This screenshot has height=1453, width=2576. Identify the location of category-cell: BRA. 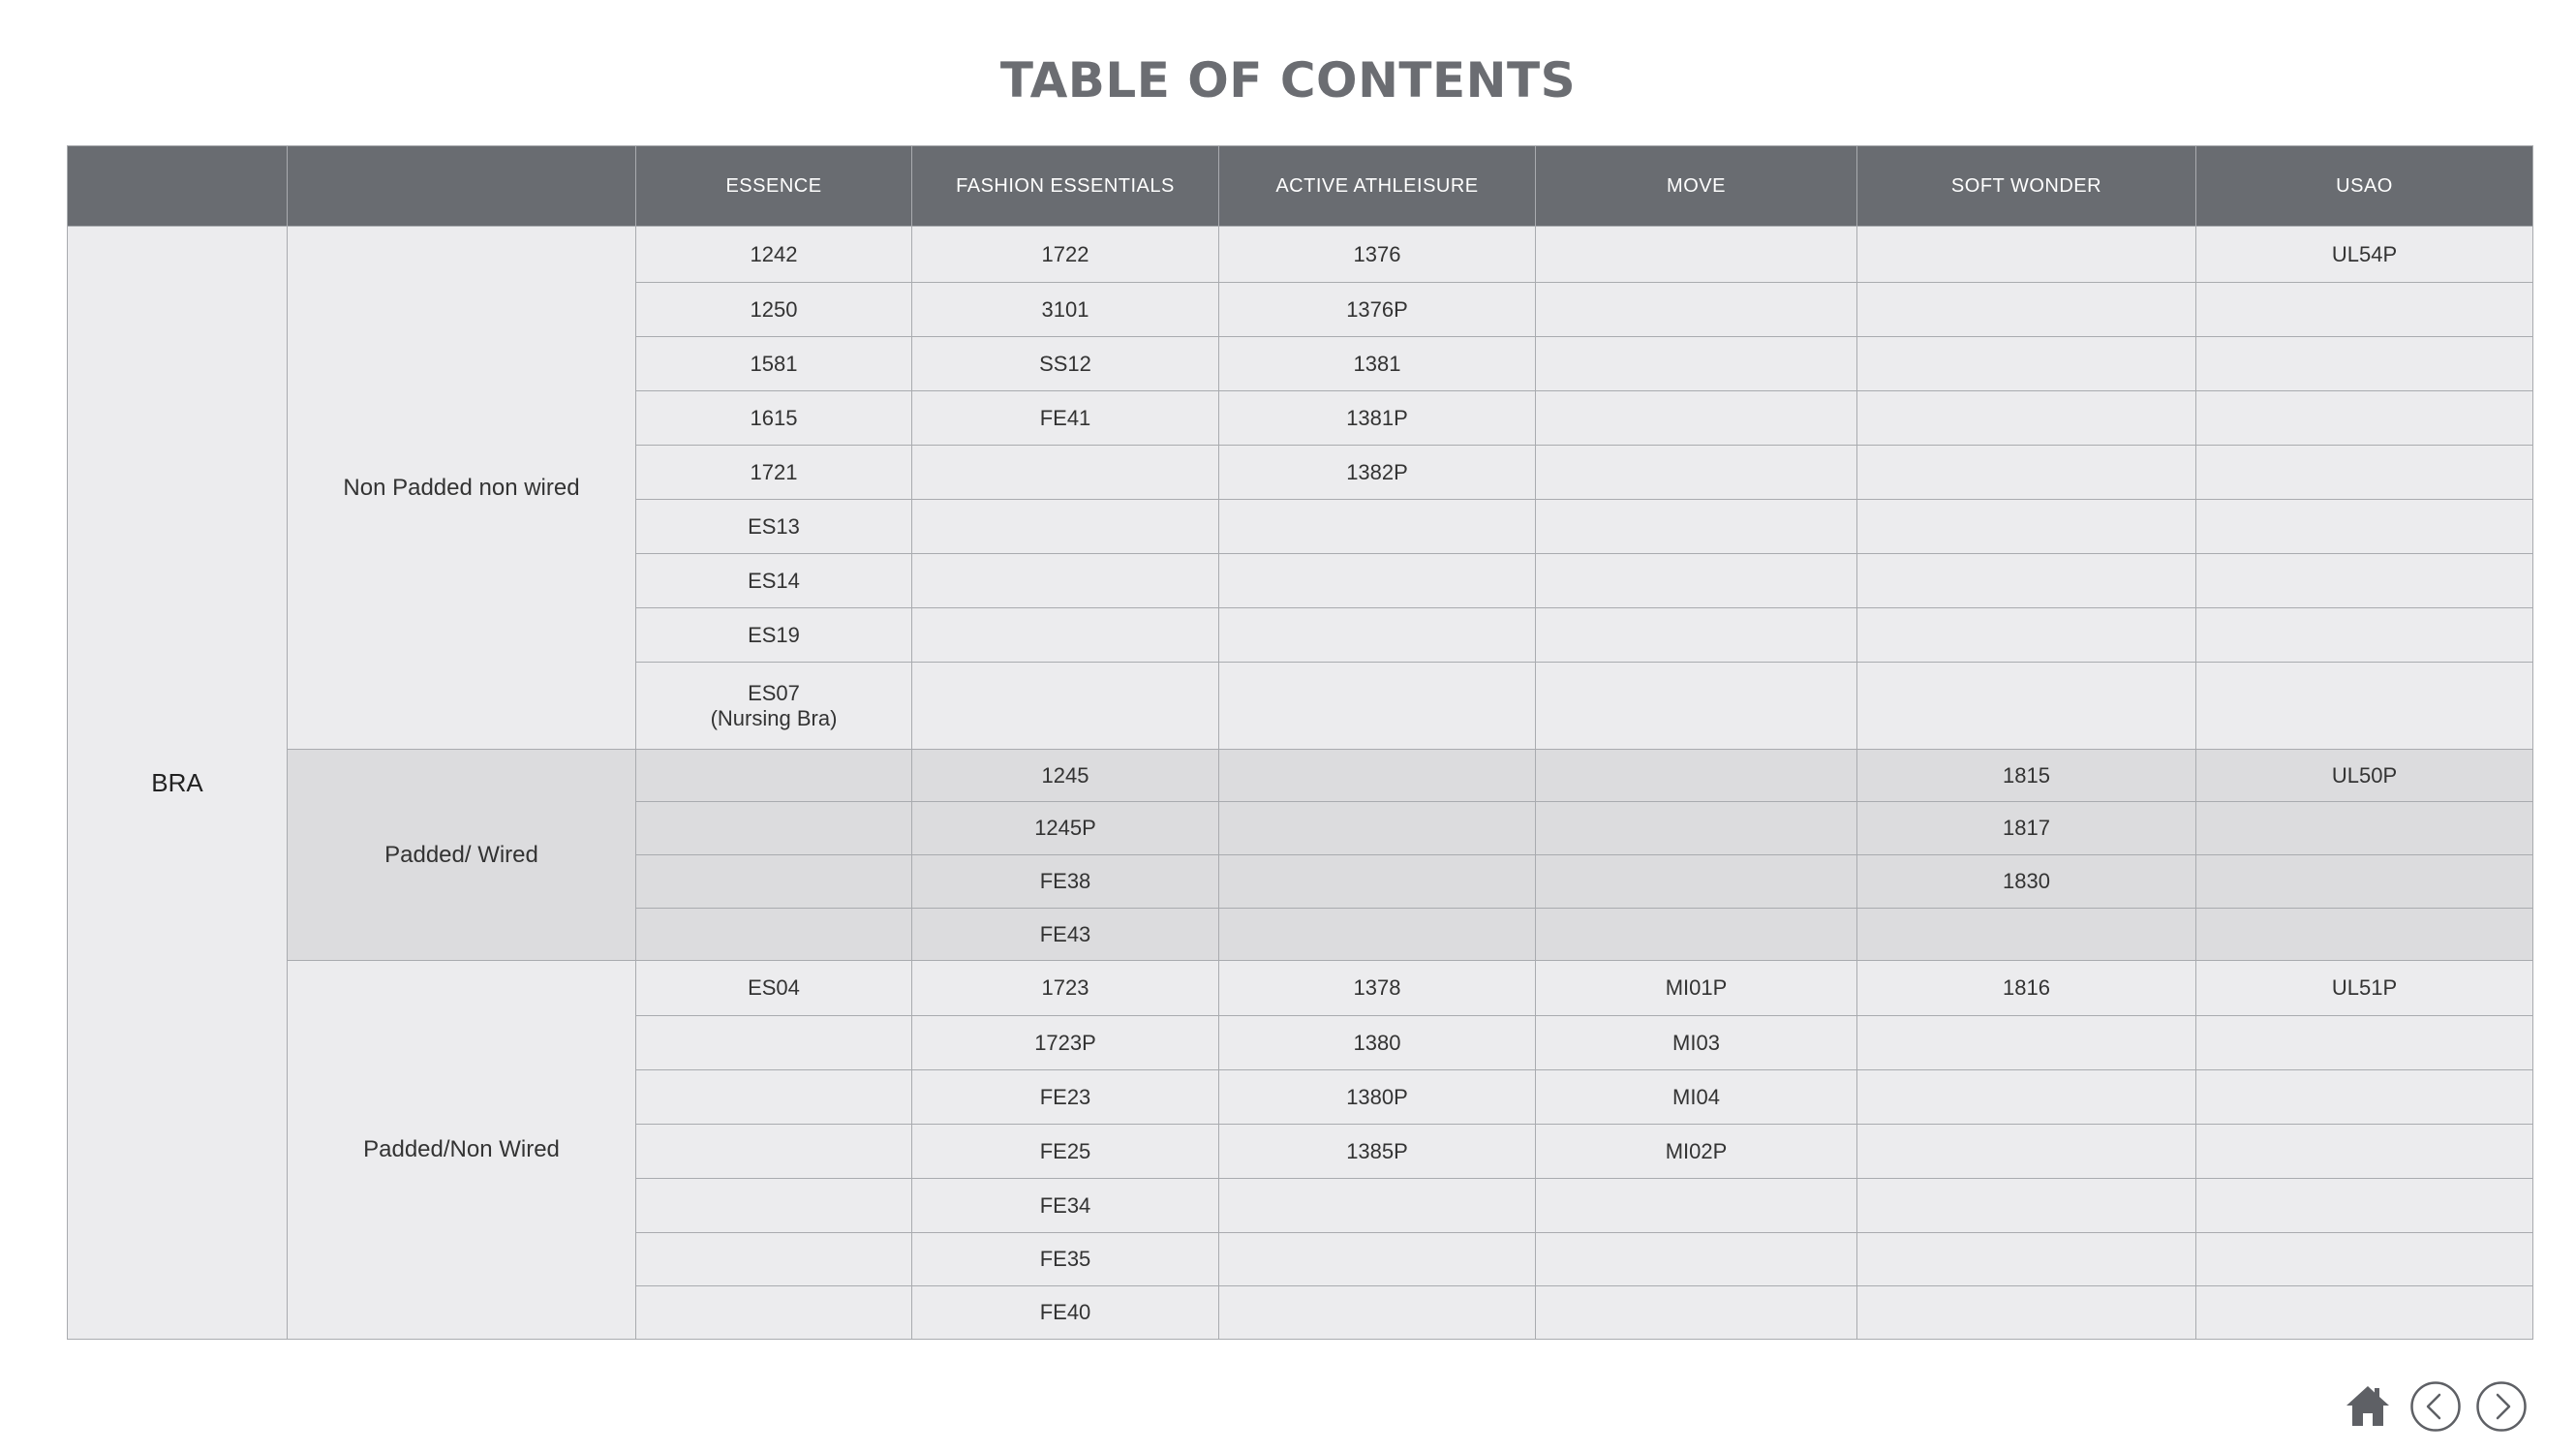
(177, 783).